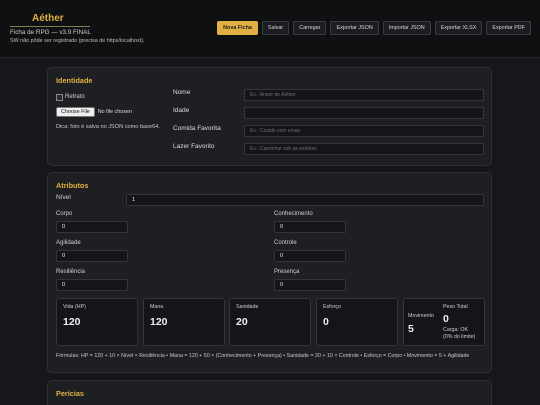 The image size is (540, 405). Describe the element at coordinates (364, 131) in the screenshot. I see `favorite-food-input: Ex.: Cozido com ervas` at that location.